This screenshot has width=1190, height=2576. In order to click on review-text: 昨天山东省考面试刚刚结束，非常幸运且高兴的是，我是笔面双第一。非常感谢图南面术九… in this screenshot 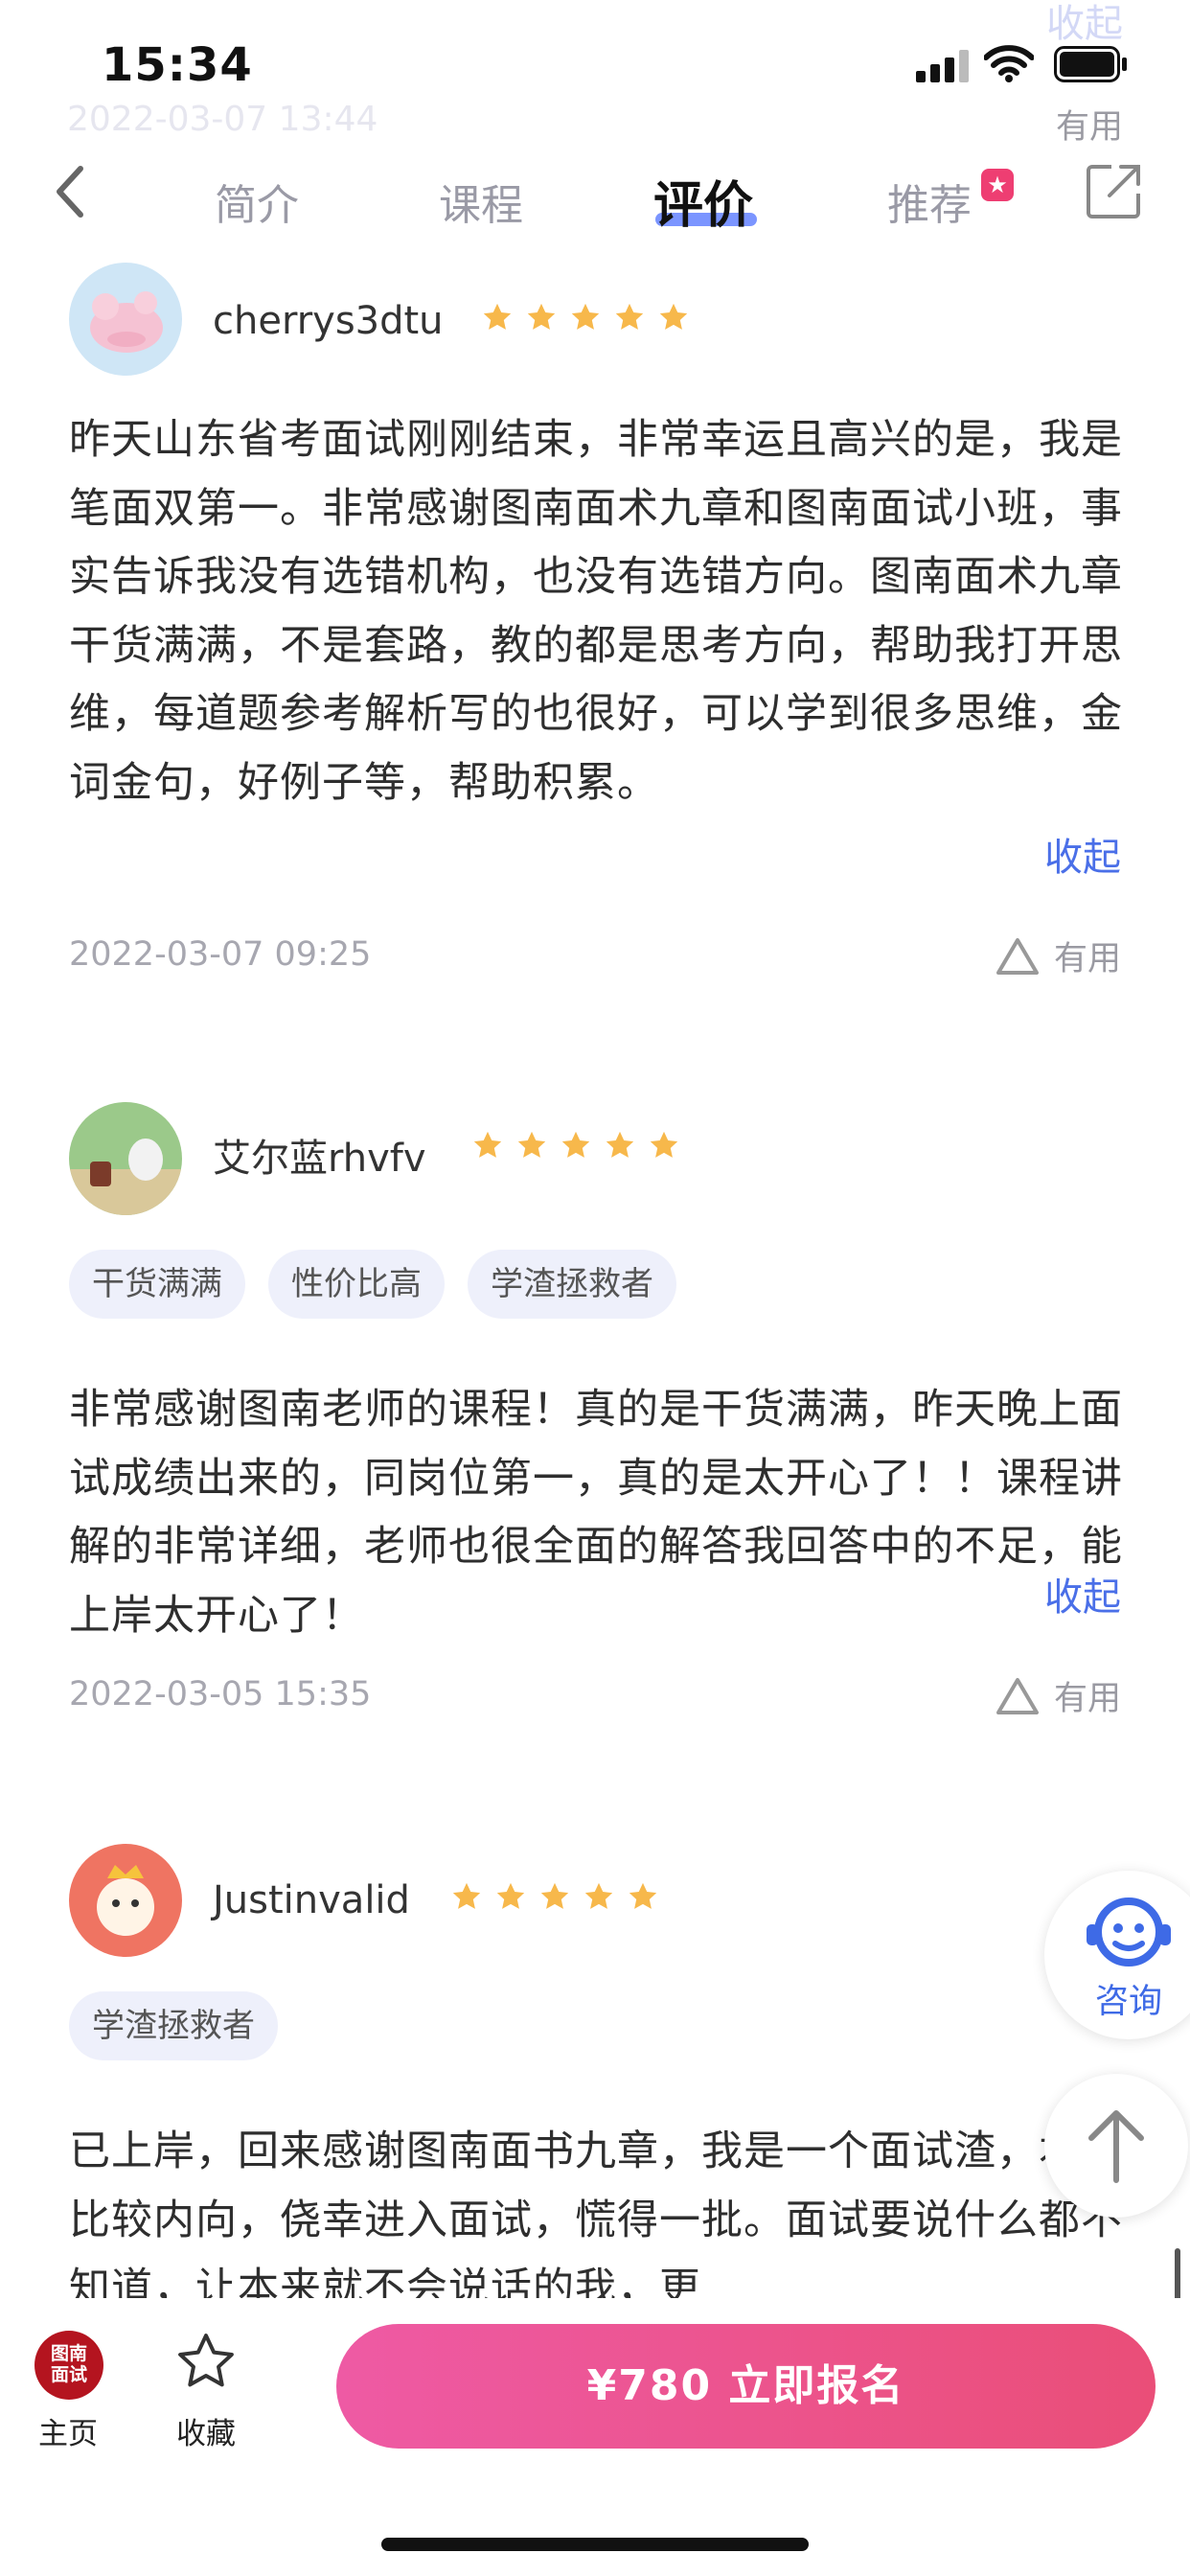, I will do `click(596, 611)`.